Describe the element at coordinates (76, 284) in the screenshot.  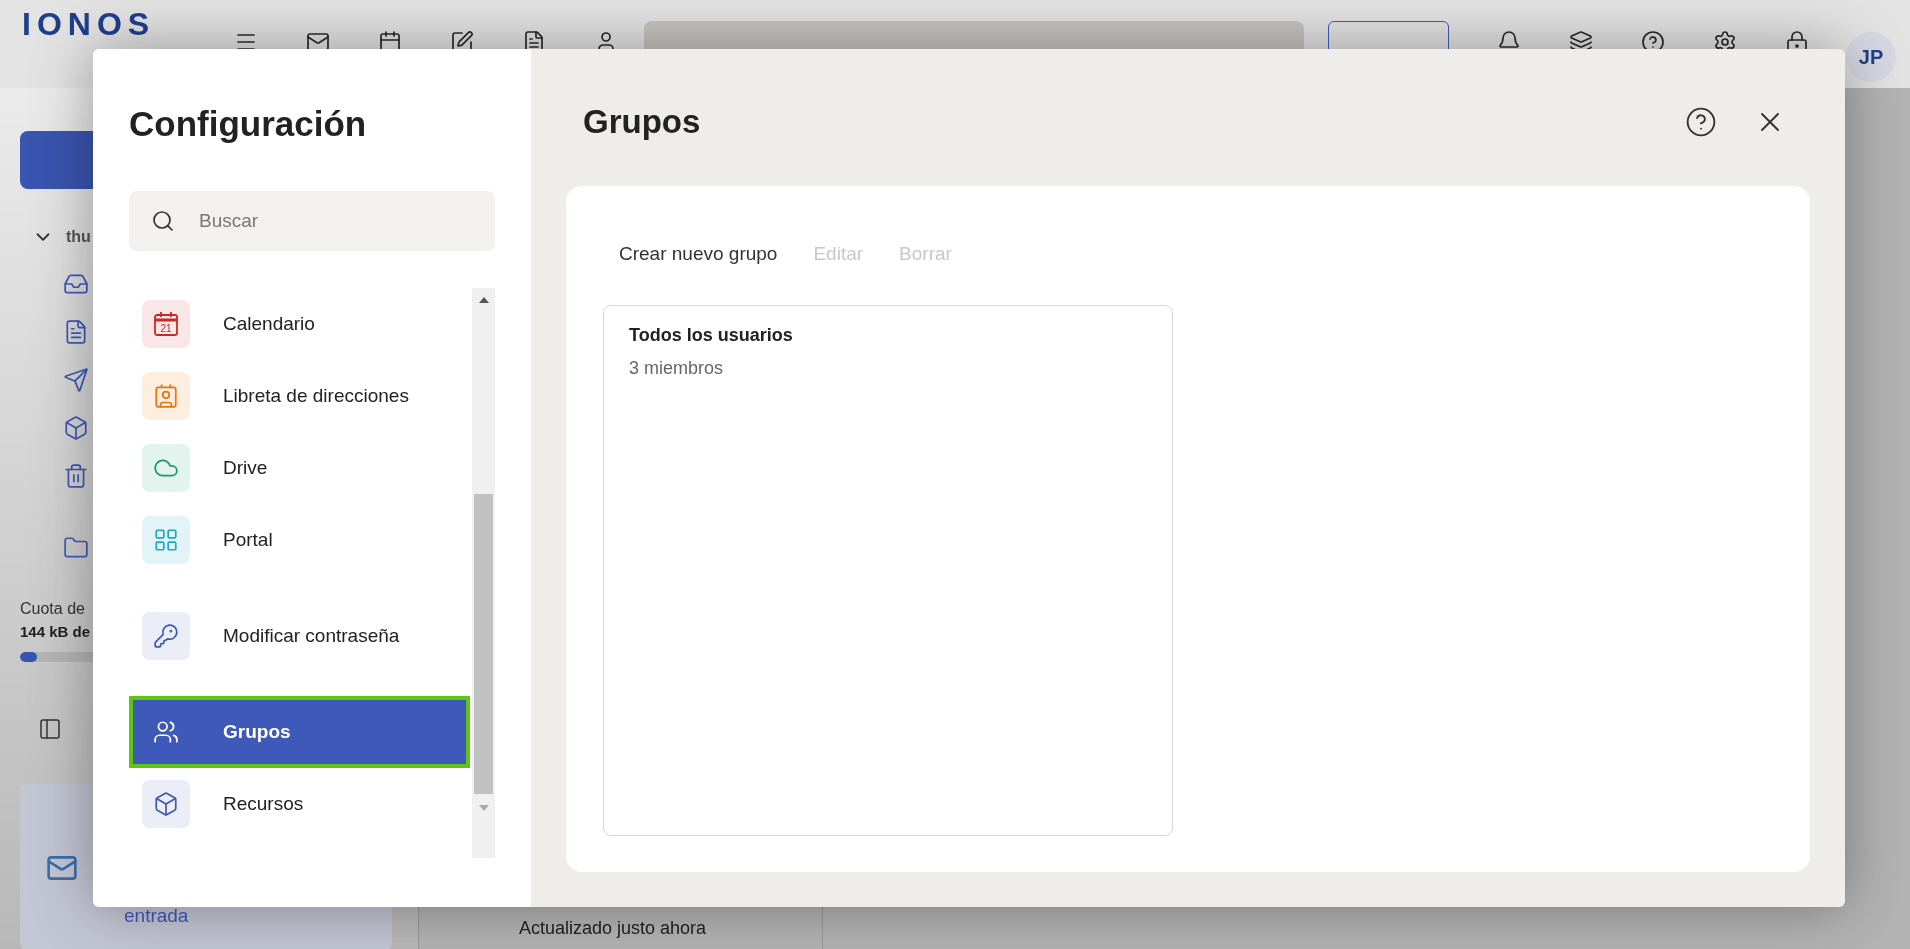
I see `inbox-icon` at that location.